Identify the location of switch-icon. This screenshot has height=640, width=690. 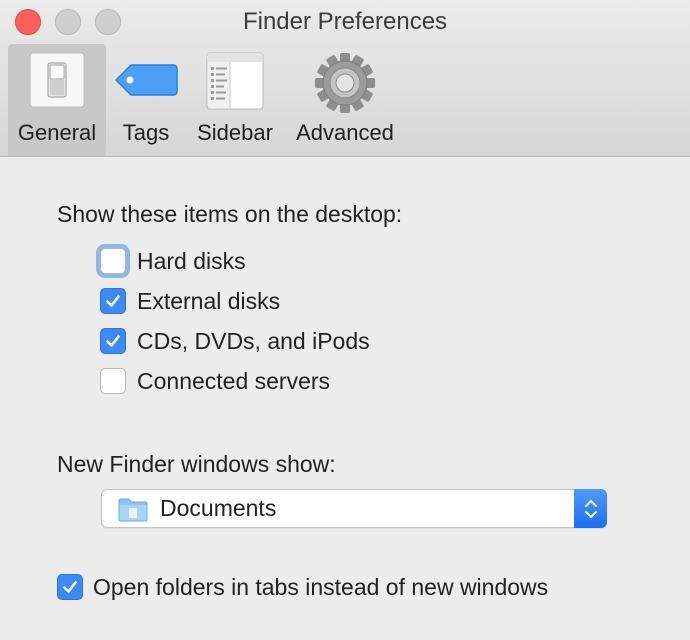
(57, 82).